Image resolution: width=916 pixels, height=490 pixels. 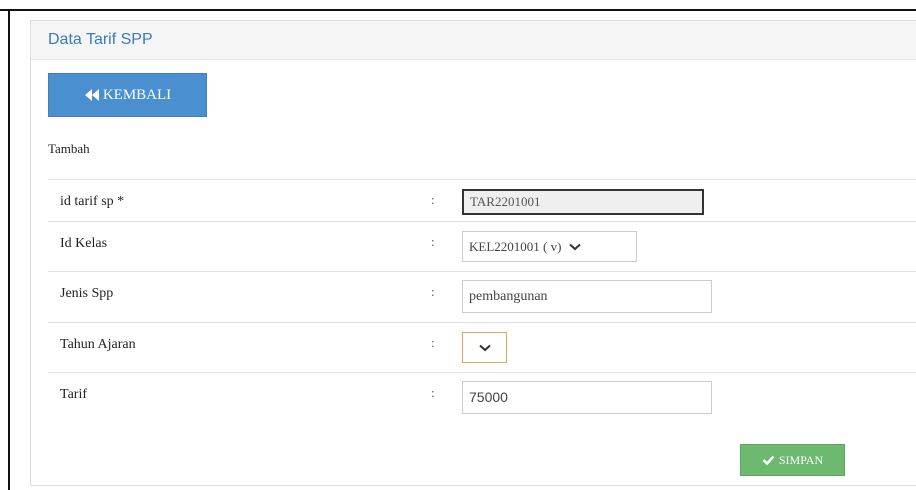 What do you see at coordinates (69, 148) in the screenshot?
I see `section-title: Tambah` at bounding box center [69, 148].